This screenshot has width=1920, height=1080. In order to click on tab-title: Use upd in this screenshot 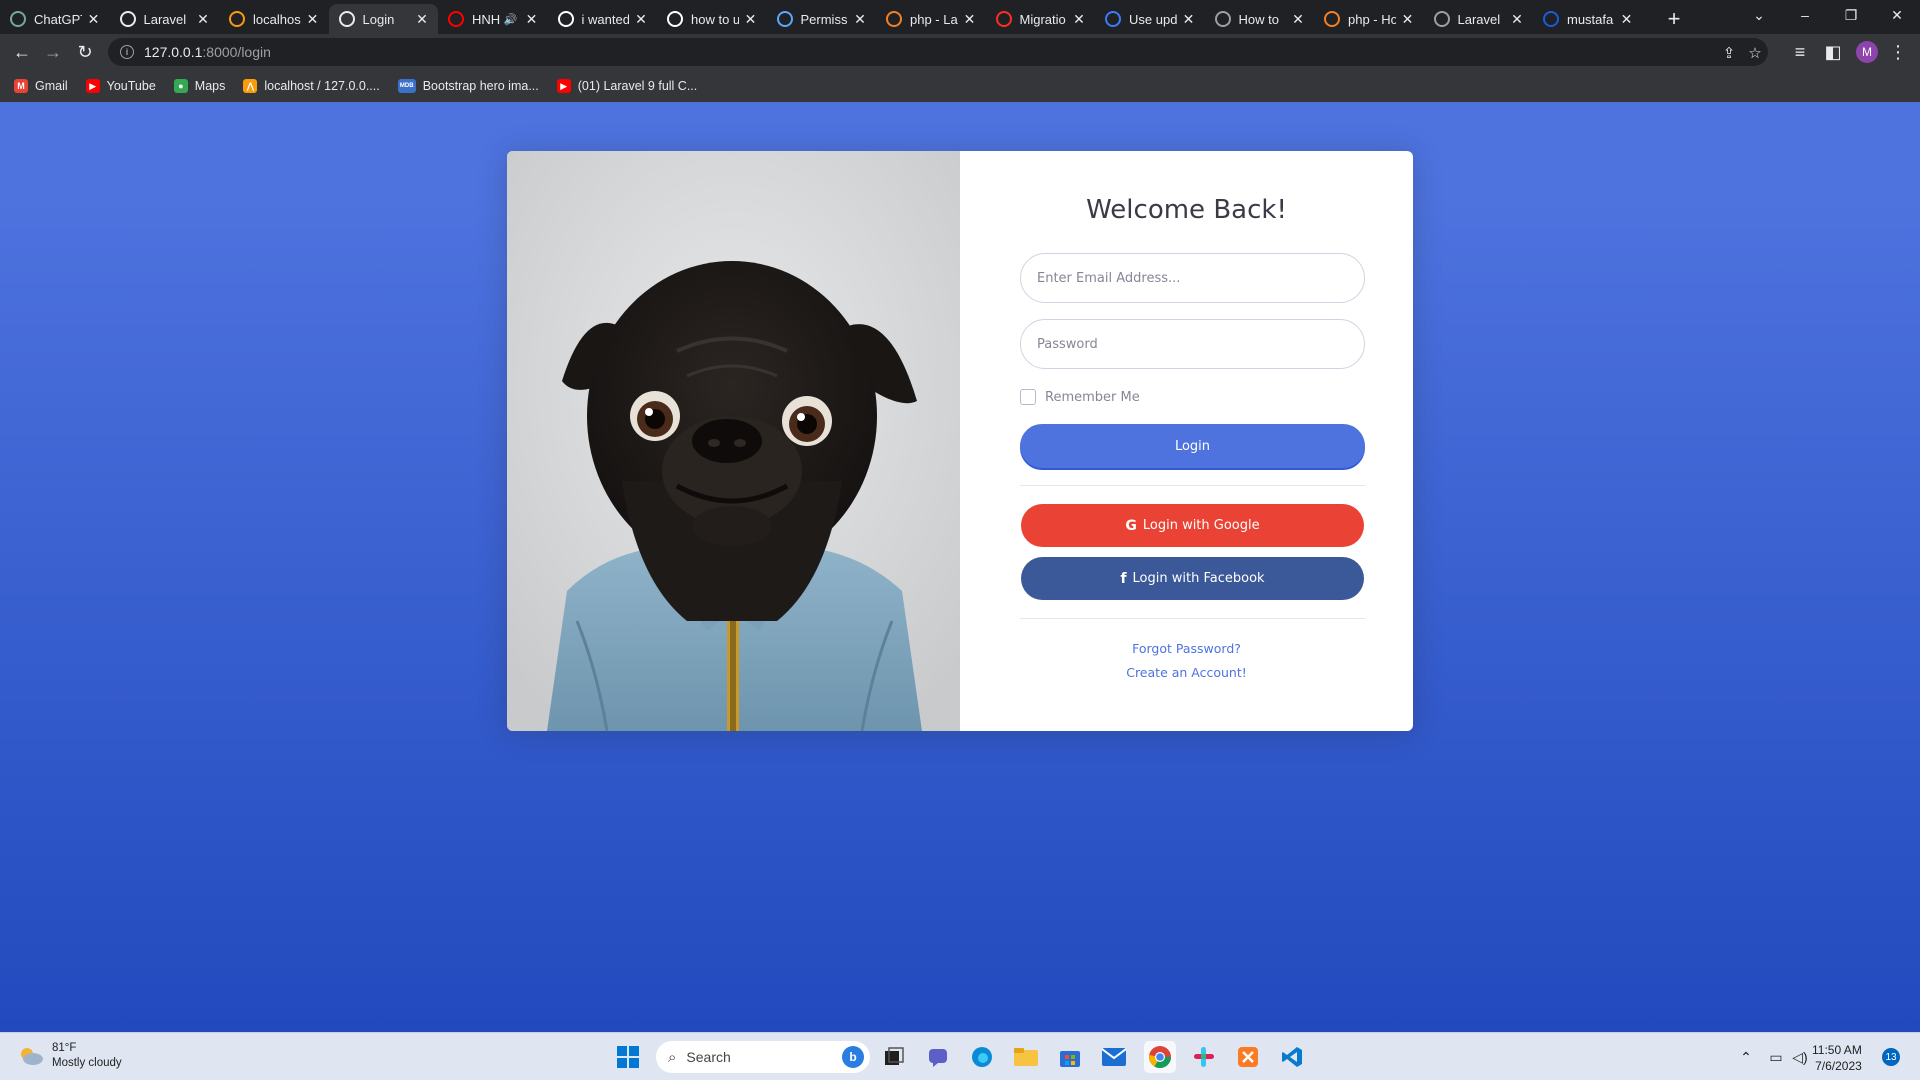, I will do `click(1153, 19)`.